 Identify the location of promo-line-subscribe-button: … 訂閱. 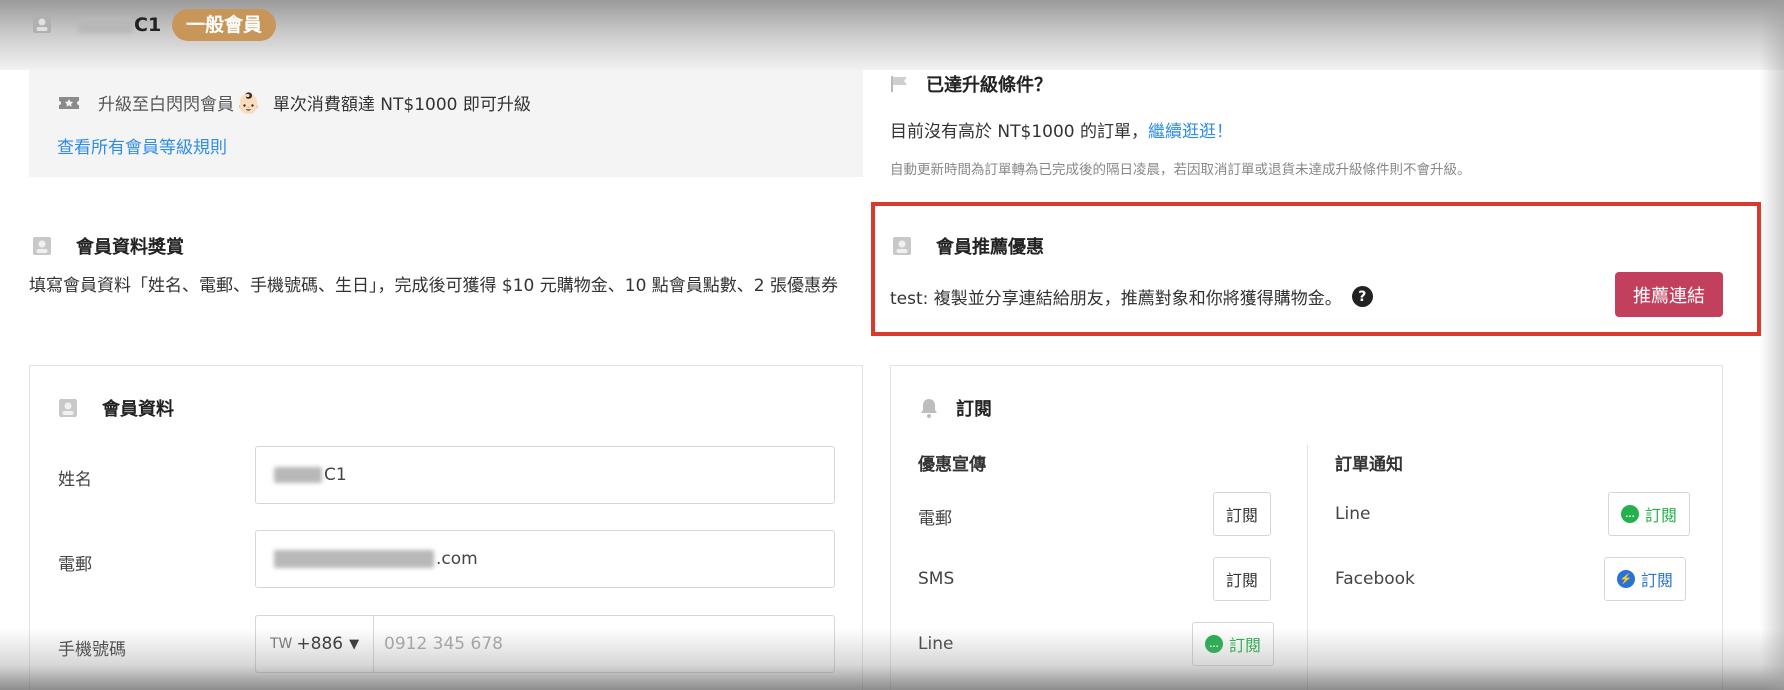
(1233, 644).